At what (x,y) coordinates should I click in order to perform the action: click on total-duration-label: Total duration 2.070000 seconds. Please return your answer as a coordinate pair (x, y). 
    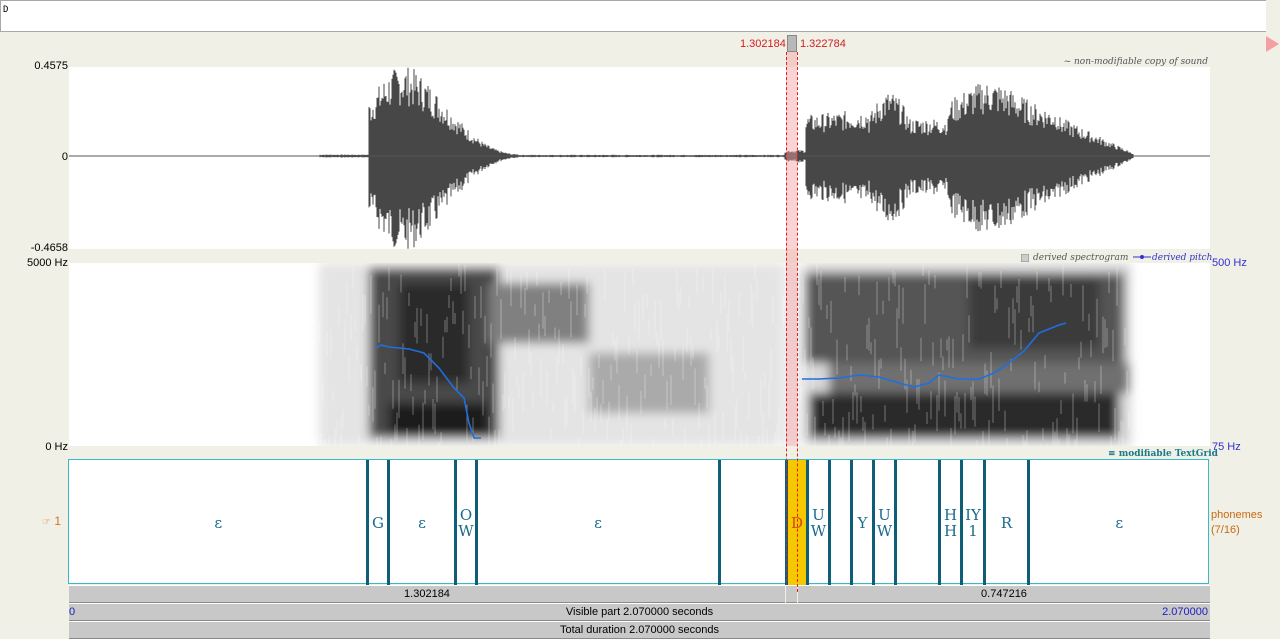
    Looking at the image, I should click on (639, 630).